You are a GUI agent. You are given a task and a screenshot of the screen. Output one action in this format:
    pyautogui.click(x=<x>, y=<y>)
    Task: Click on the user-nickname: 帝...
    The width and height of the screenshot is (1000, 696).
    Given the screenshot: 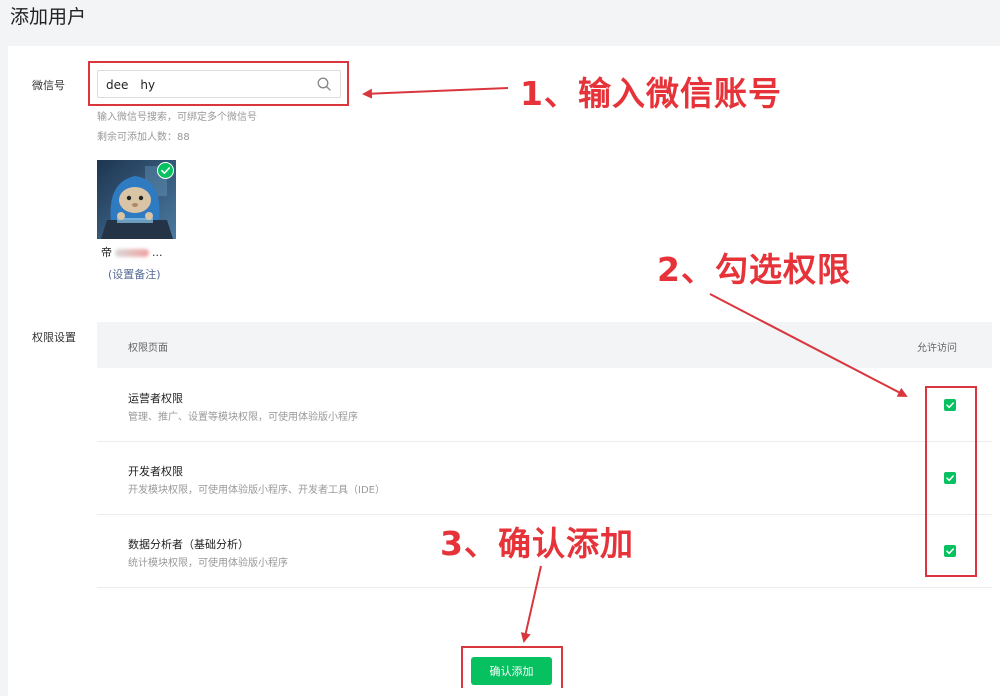 What is the action you would take?
    pyautogui.click(x=132, y=252)
    